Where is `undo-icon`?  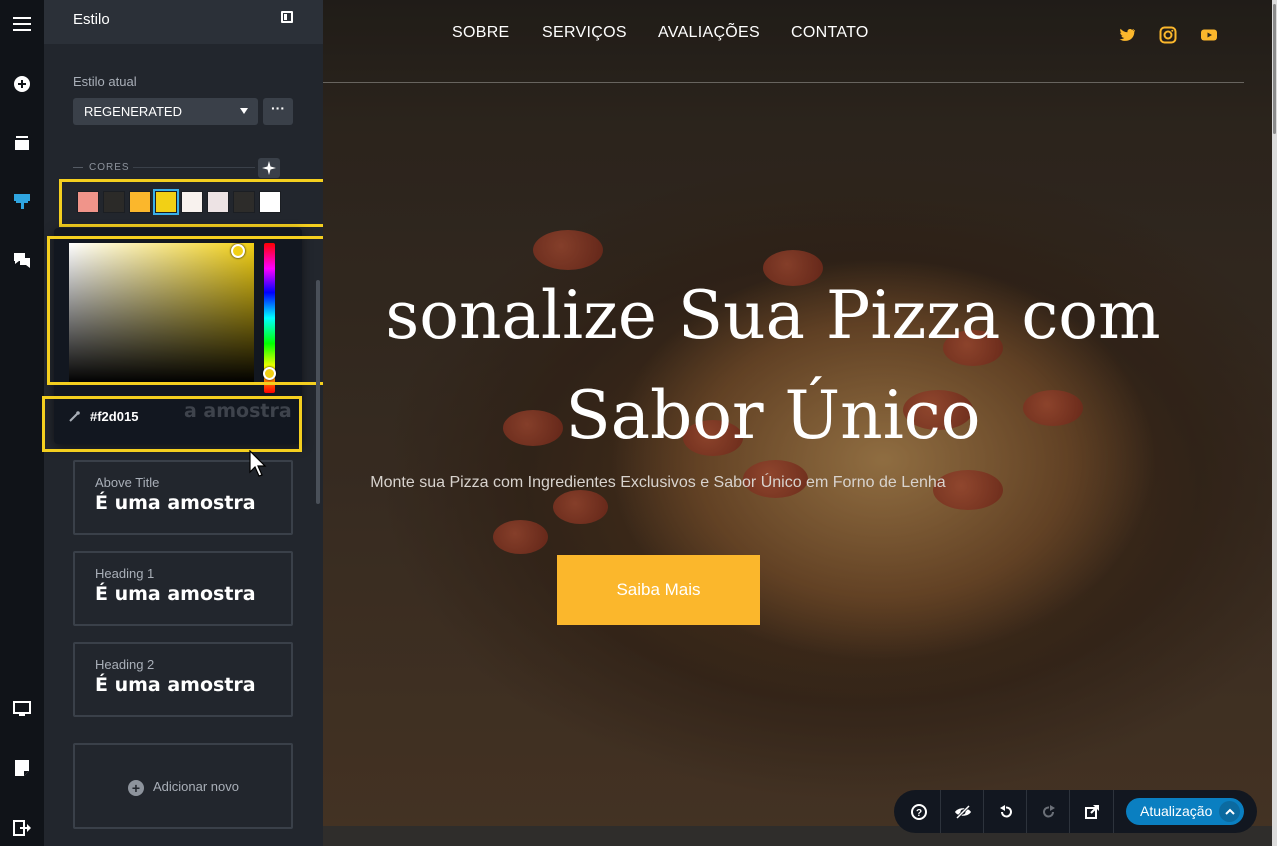 undo-icon is located at coordinates (1005, 811).